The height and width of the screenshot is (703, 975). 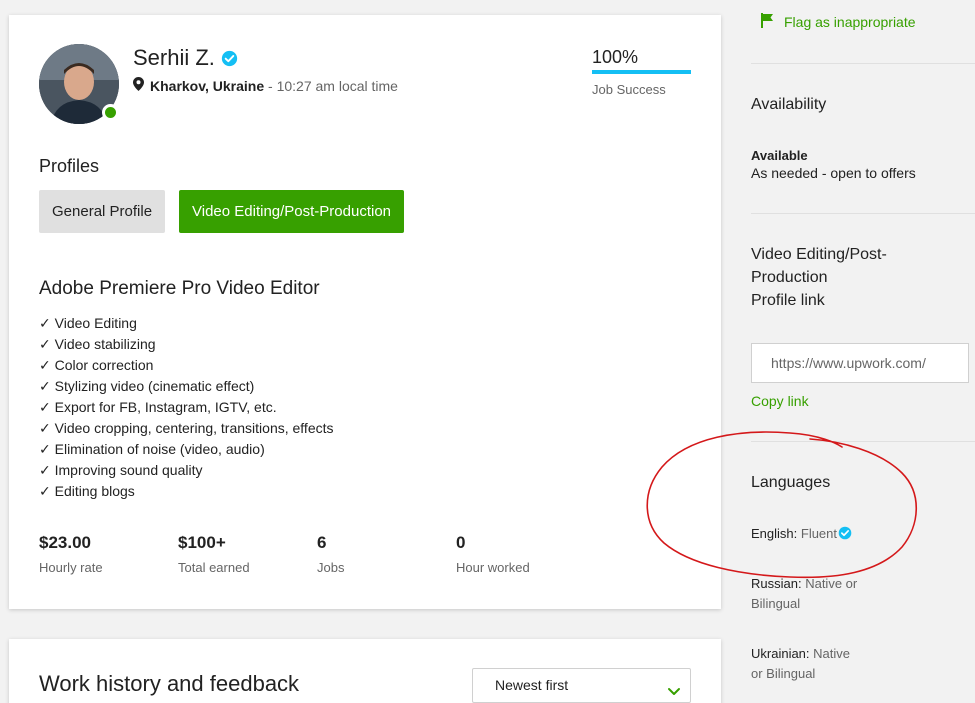 What do you see at coordinates (800, 664) in the screenshot?
I see `language-item-ukrainian: Ukrainian: Native or Bilingual` at bounding box center [800, 664].